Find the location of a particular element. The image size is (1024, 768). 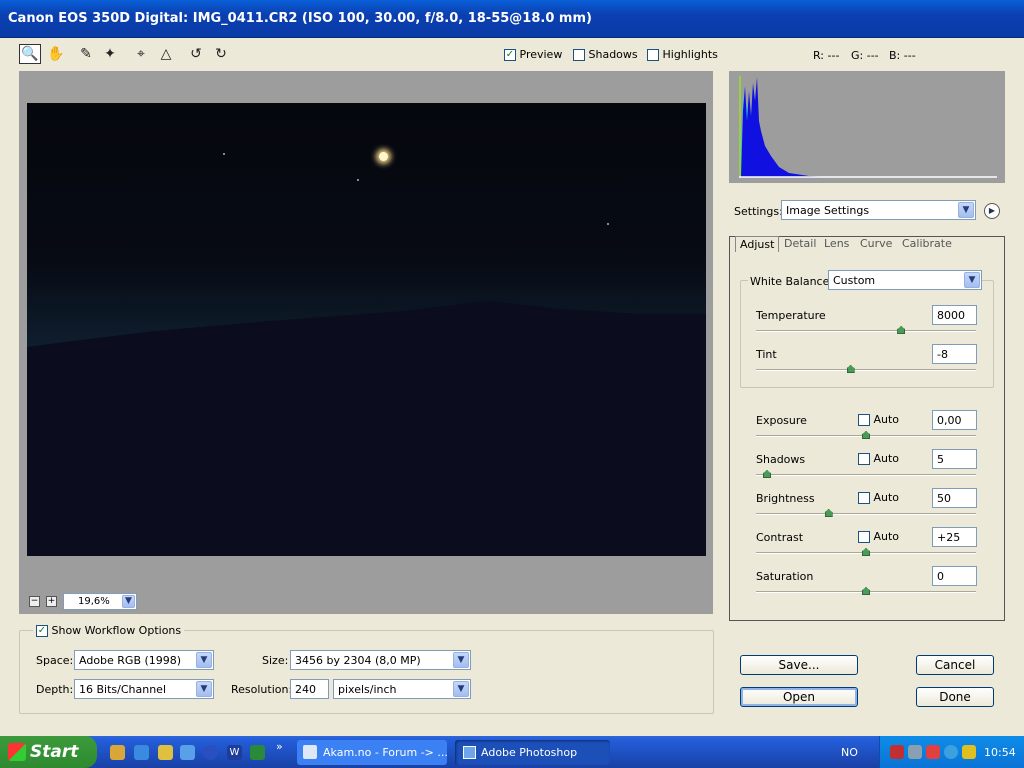

preview-check: ✓ is located at coordinates (510, 55).